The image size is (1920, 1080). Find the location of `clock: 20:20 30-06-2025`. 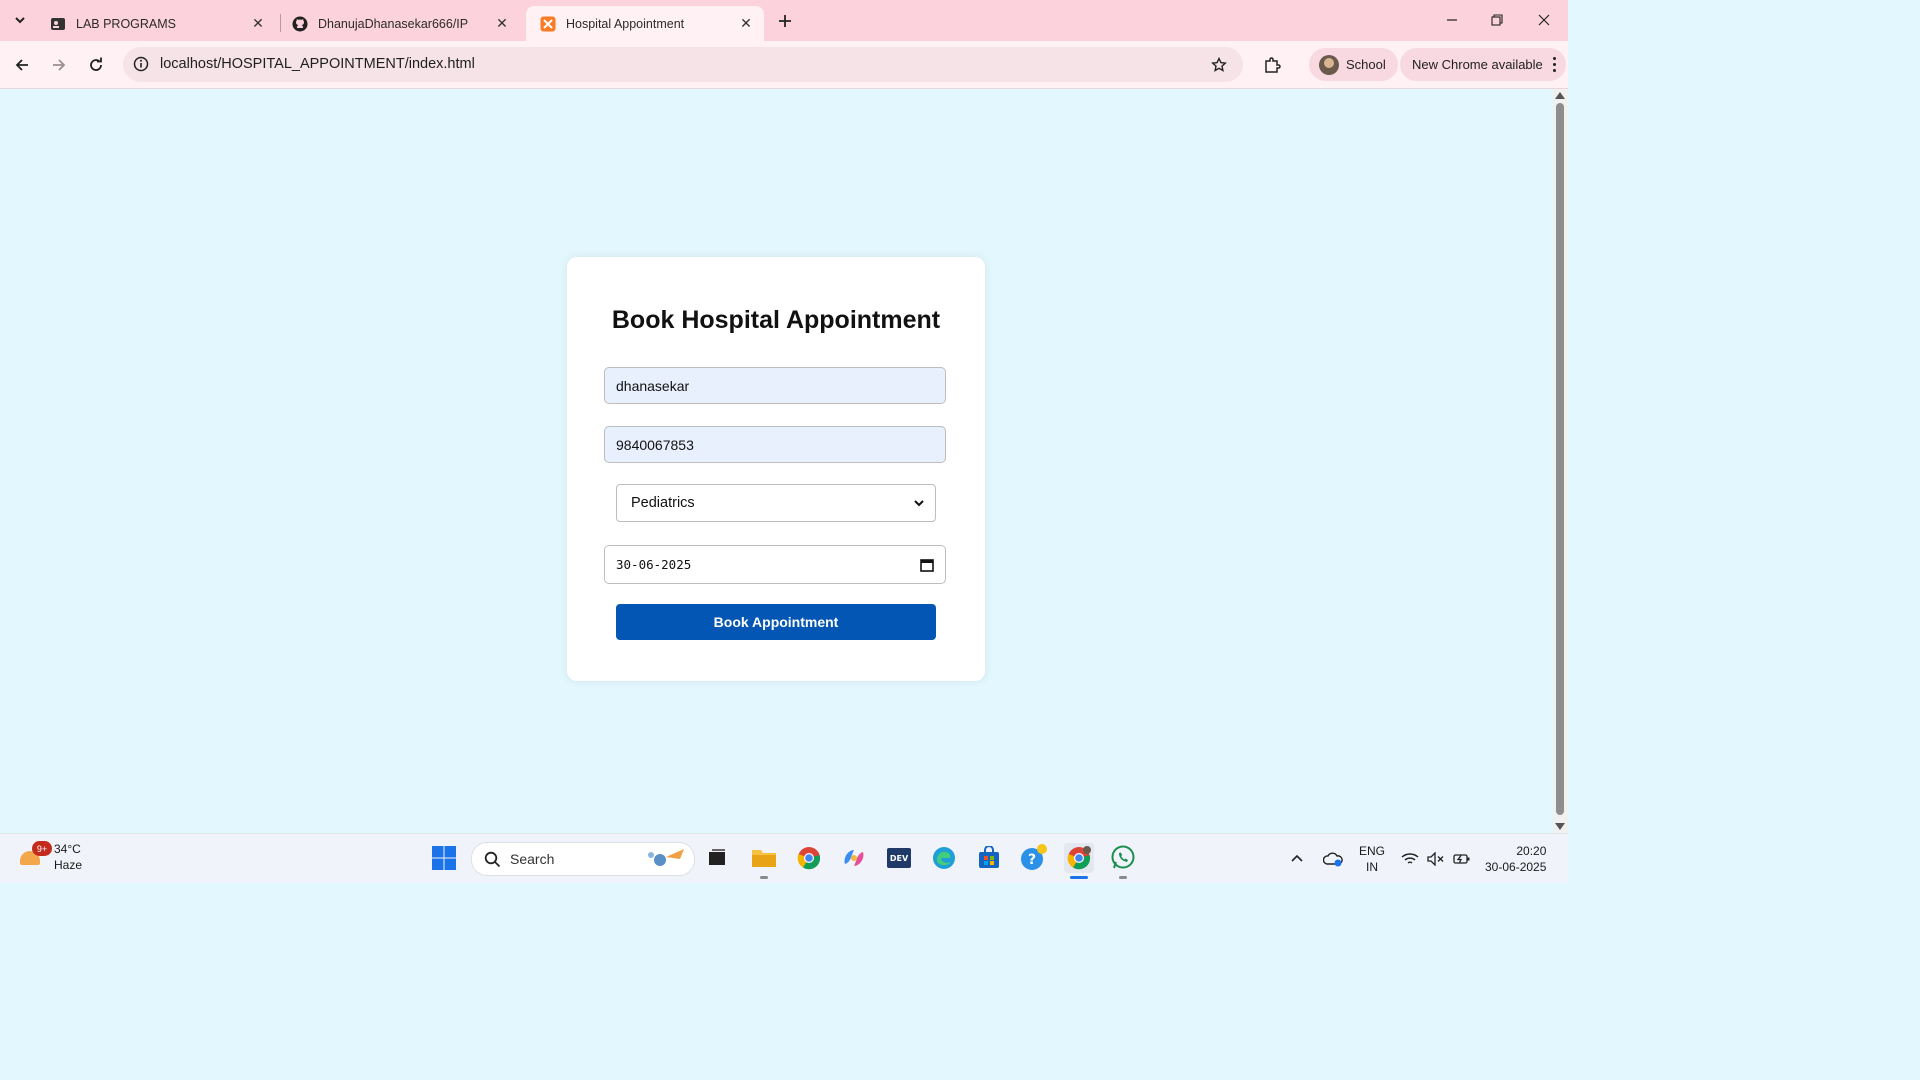

clock: 20:20 30-06-2025 is located at coordinates (1515, 858).